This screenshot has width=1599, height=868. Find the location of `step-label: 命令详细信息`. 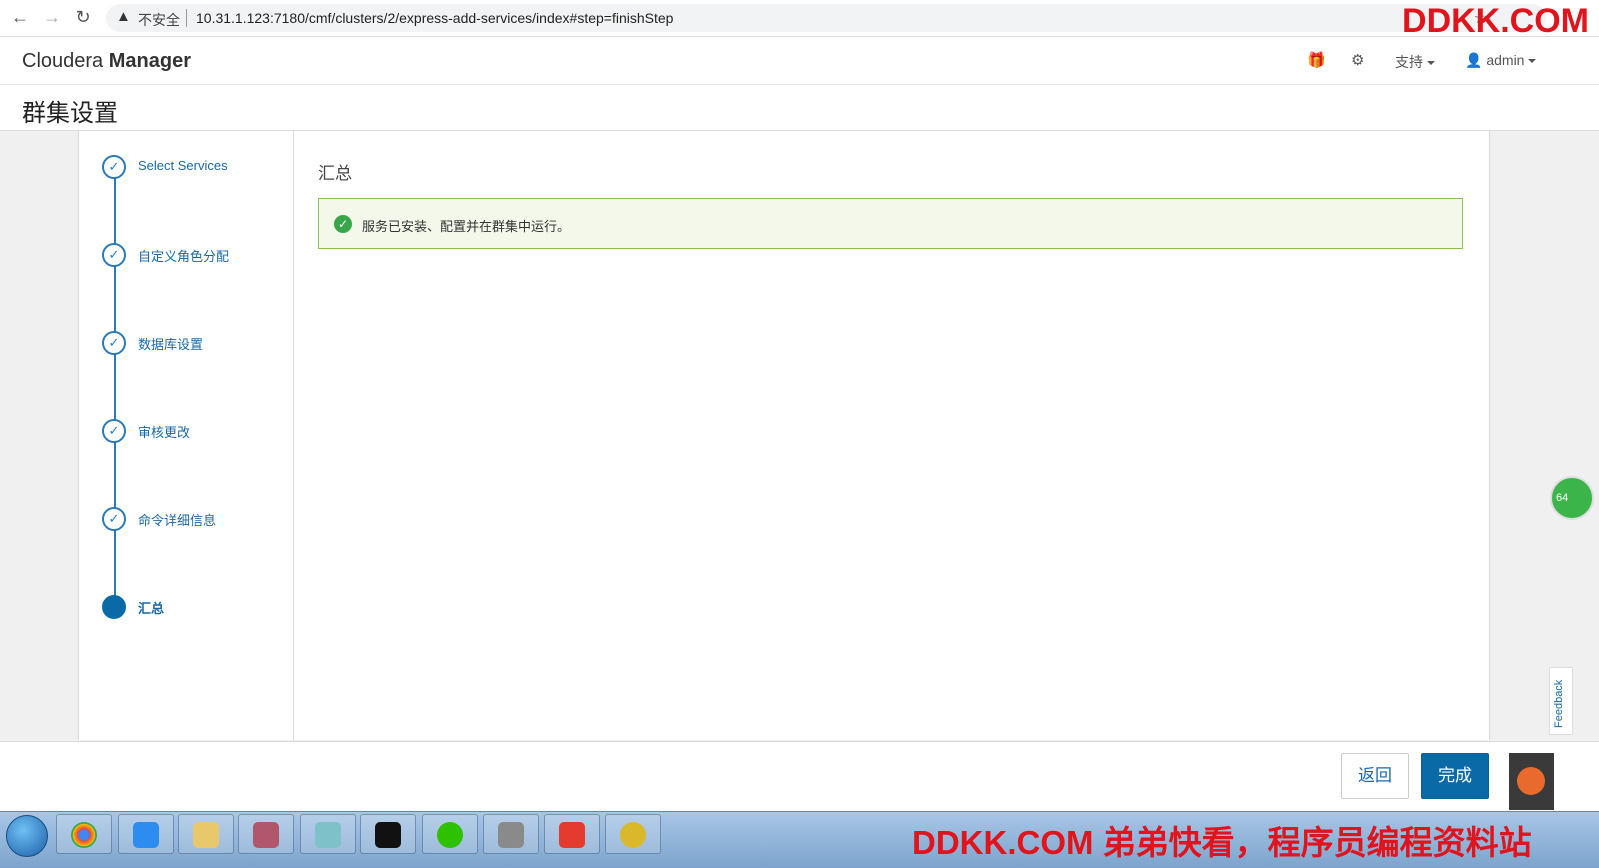

step-label: 命令详细信息 is located at coordinates (177, 520).